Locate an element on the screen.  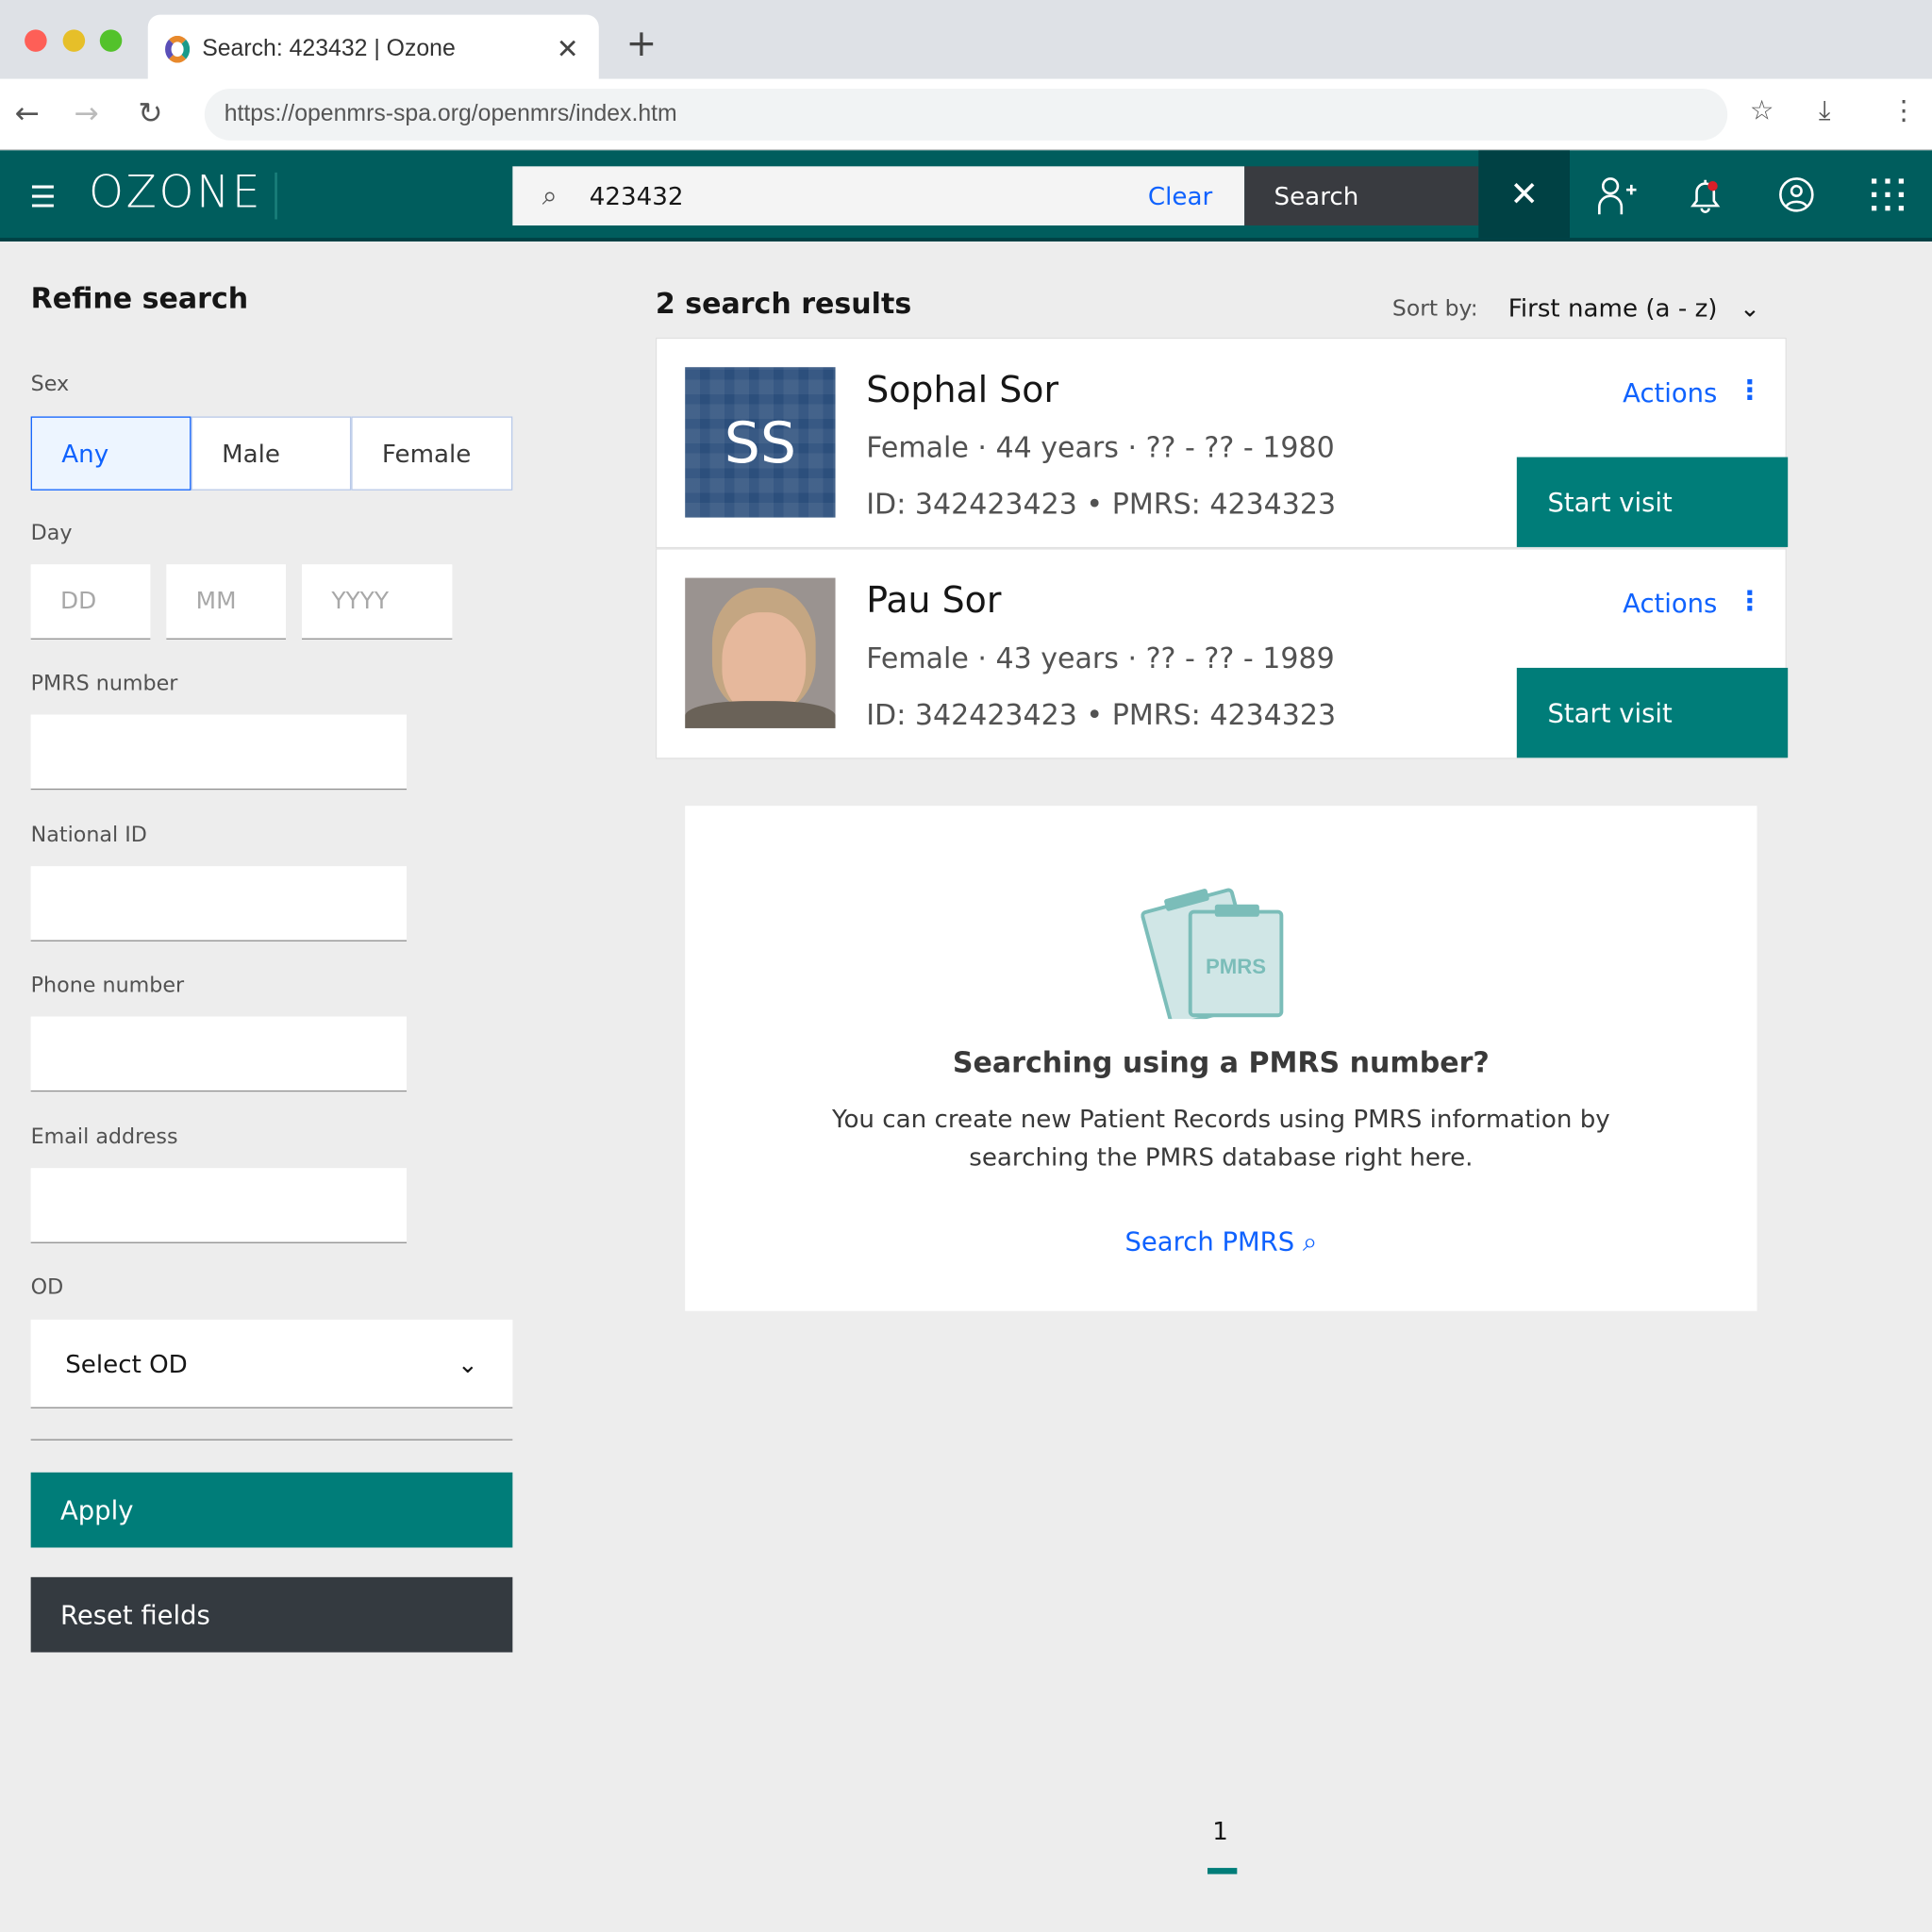
forward-icon: → is located at coordinates (86, 113).